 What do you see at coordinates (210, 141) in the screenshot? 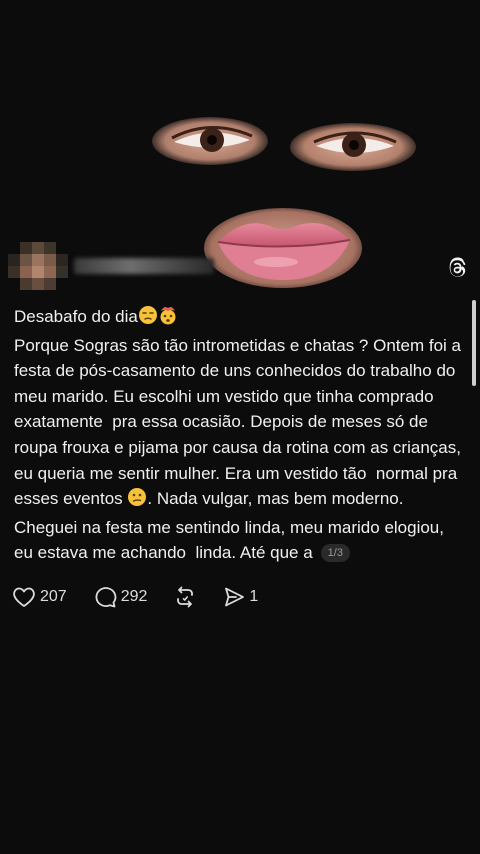
I see `left-eye-image` at bounding box center [210, 141].